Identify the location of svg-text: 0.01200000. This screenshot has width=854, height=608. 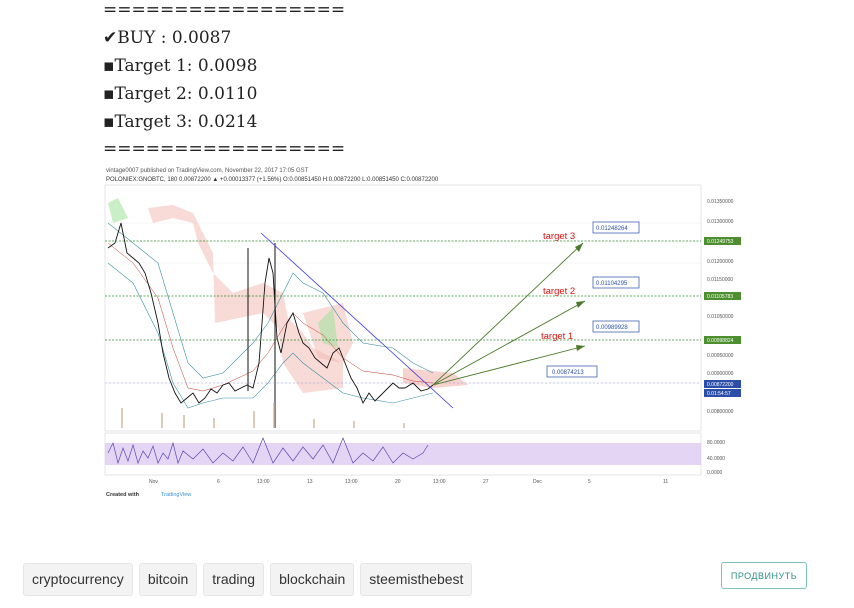
(720, 262).